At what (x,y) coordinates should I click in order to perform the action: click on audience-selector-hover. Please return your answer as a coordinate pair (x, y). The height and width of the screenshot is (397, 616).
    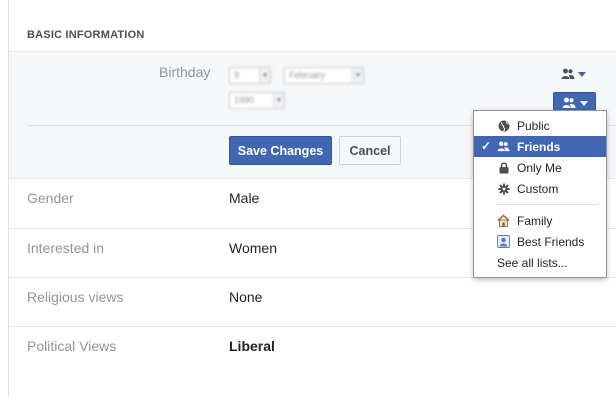
    Looking at the image, I should click on (573, 74).